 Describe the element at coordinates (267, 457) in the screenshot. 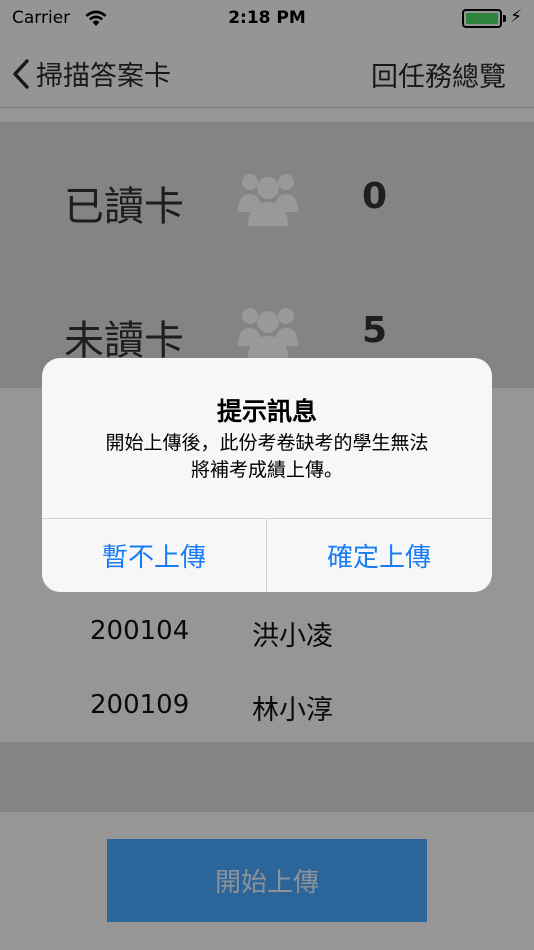

I see `alert-message: 開始上傳後，此份考卷缺考的學生無法 將補考成績上傳。` at that location.